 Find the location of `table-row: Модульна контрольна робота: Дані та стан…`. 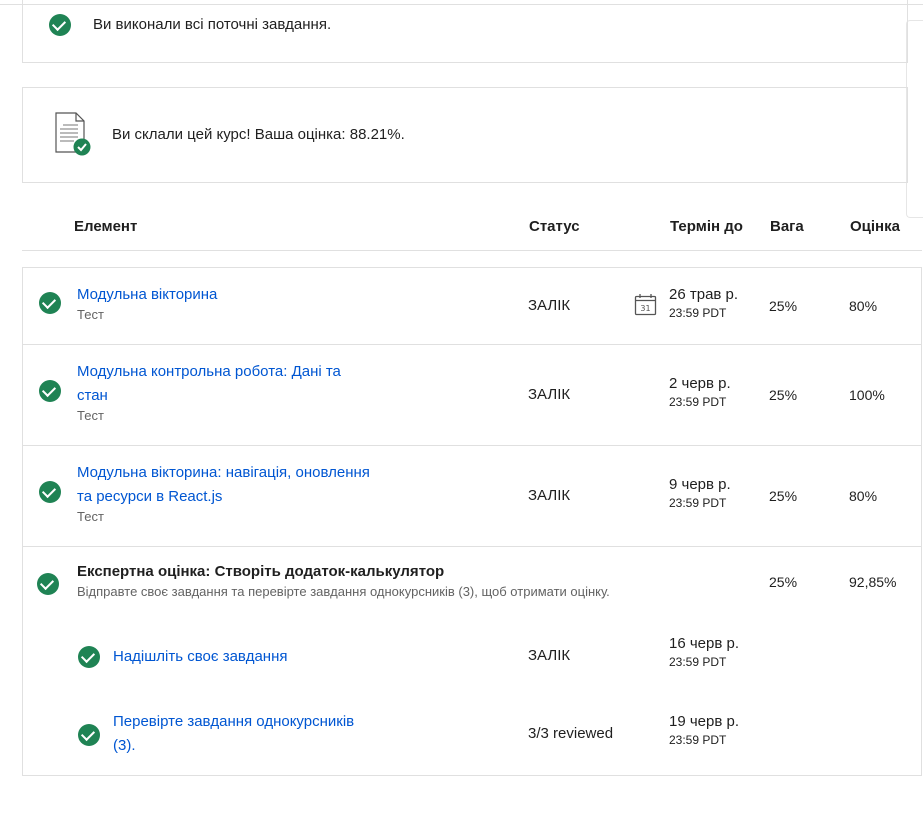

table-row: Модульна контрольна робота: Дані та стан… is located at coordinates (472, 395).